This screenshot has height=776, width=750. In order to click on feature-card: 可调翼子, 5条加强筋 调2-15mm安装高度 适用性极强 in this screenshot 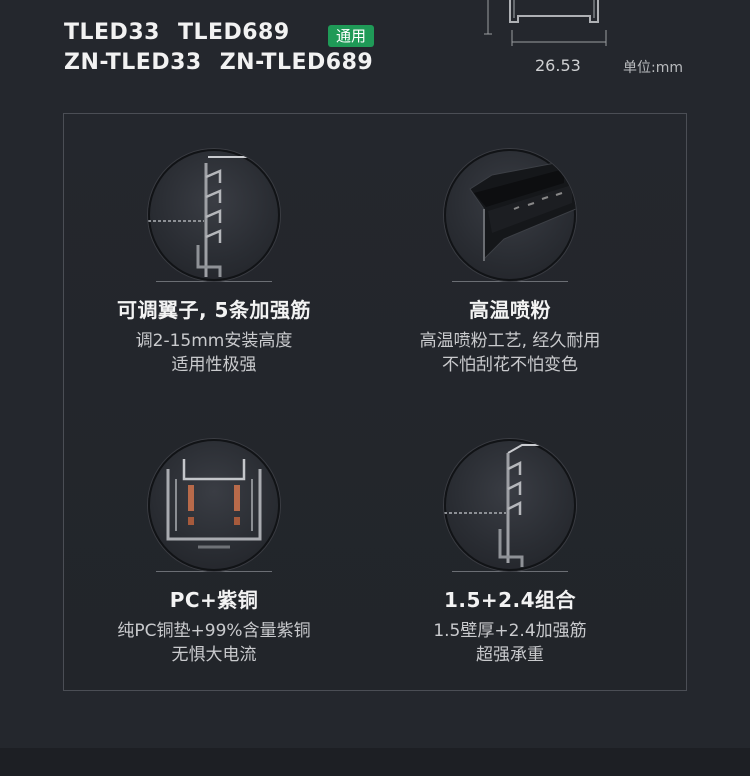, I will do `click(214, 263)`.